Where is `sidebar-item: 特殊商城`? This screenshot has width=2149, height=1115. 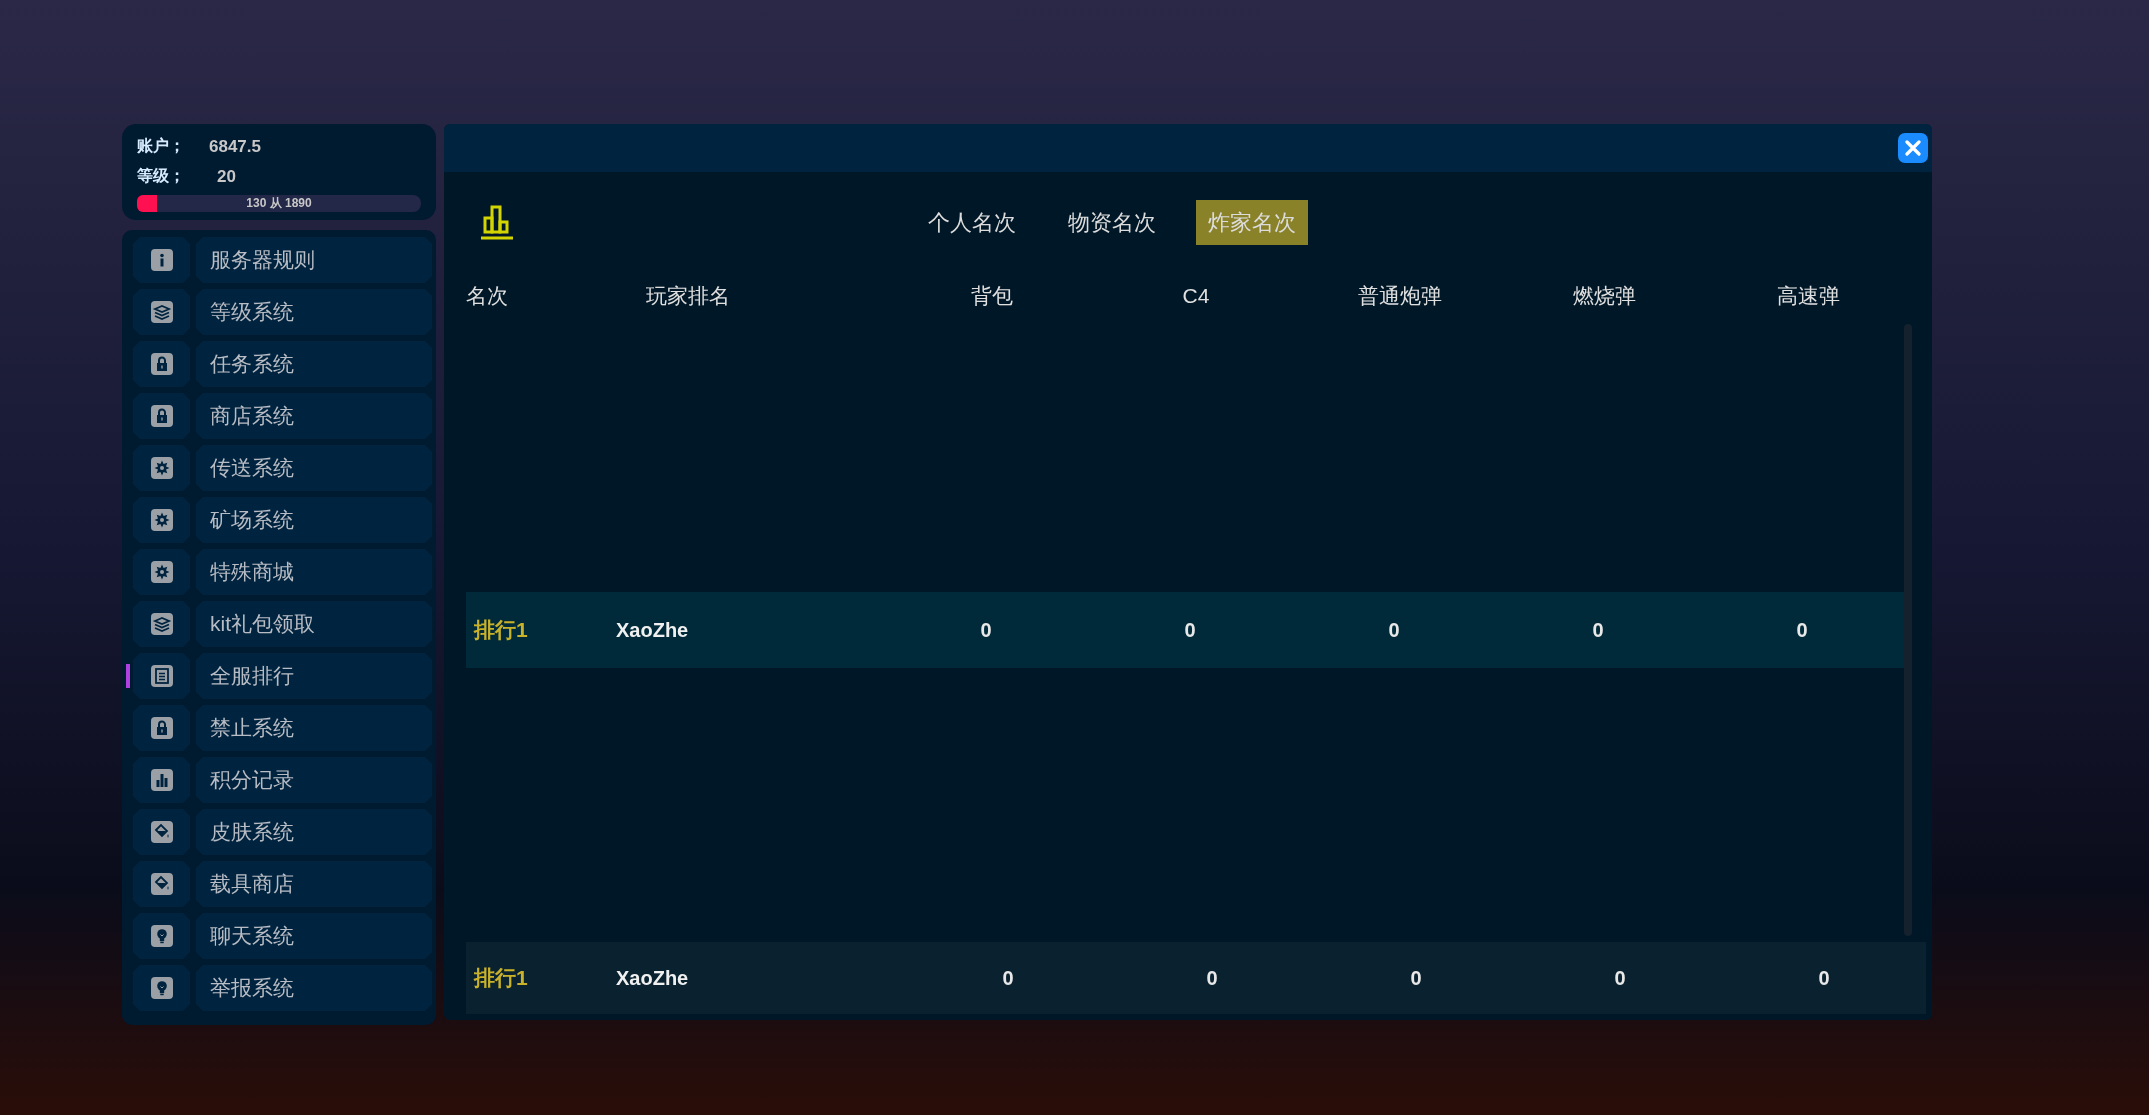
sidebar-item: 特殊商城 is located at coordinates (314, 572).